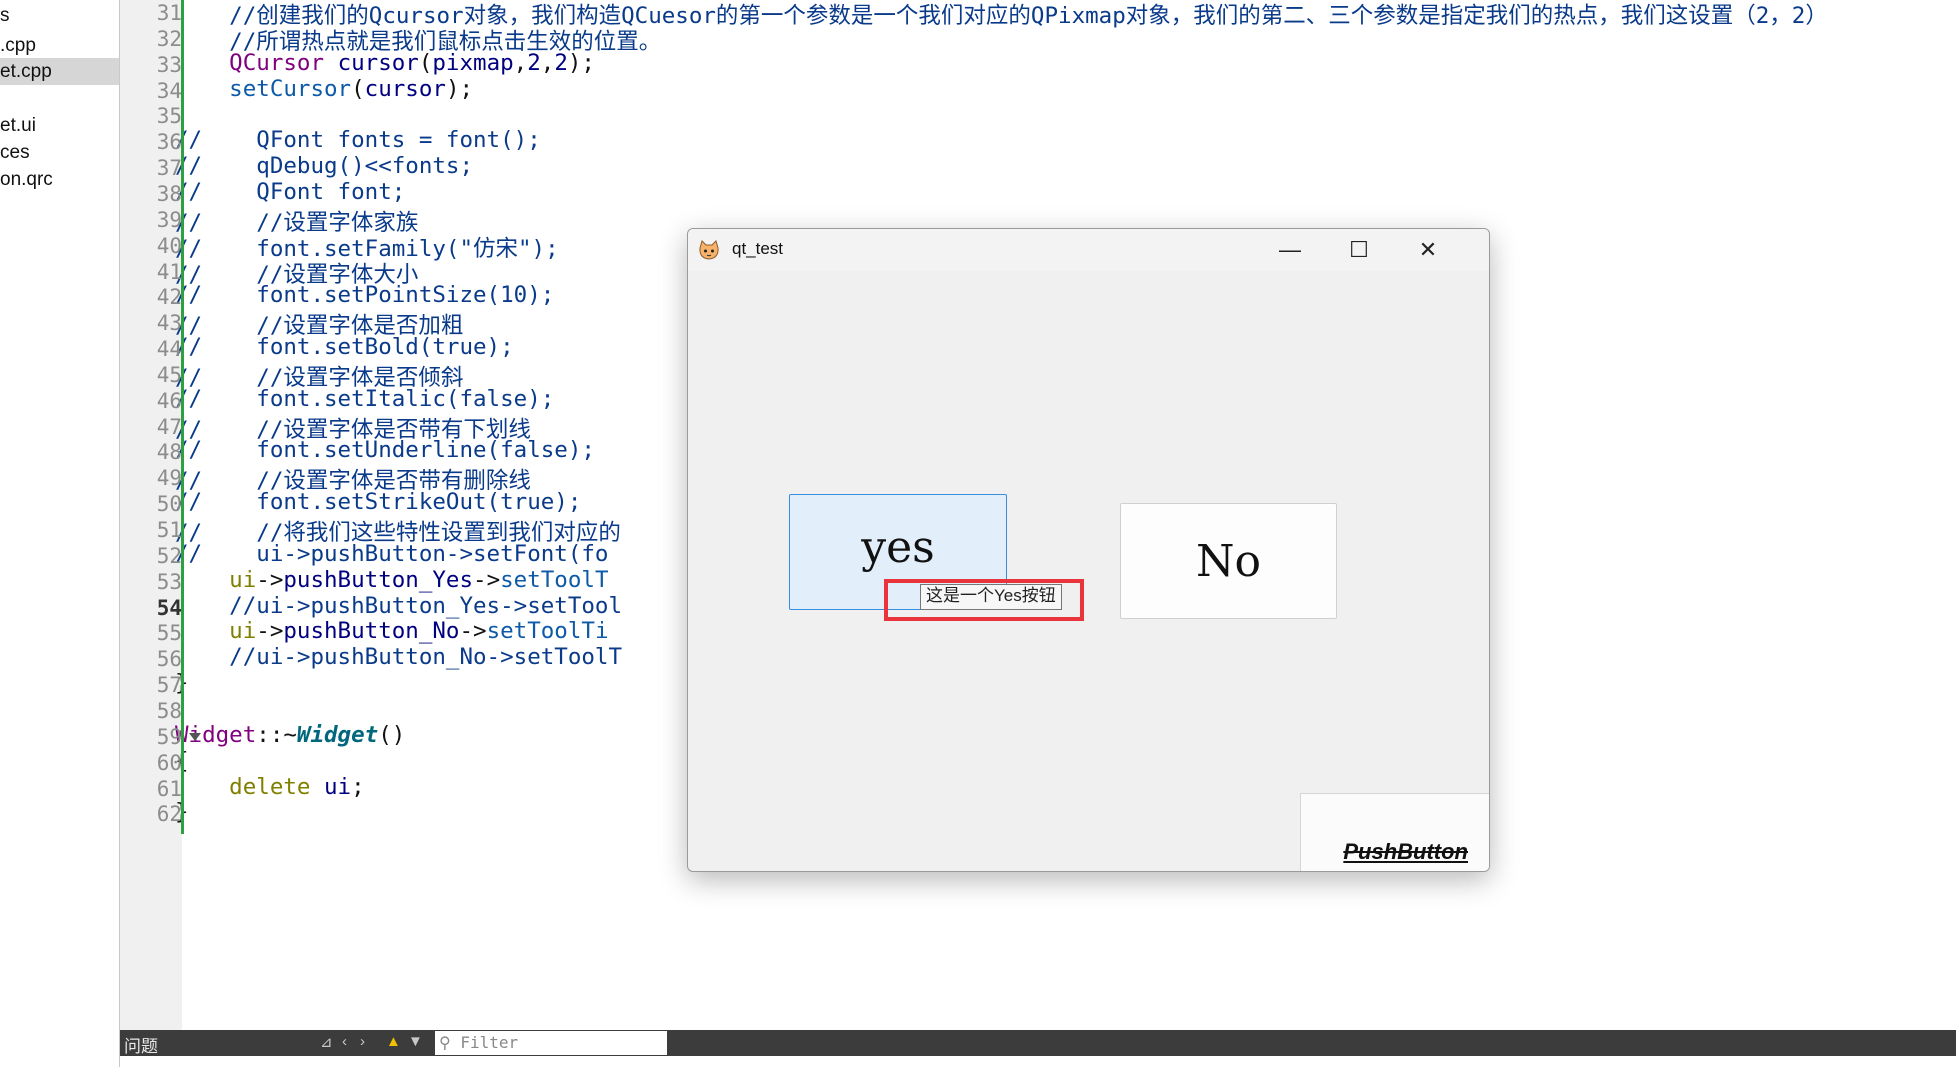 The height and width of the screenshot is (1067, 1956). I want to click on issues-panel-bar: 问题 ⊿ ‹ › ▲ ▼ ⚲ Filter, so click(1038, 1043).